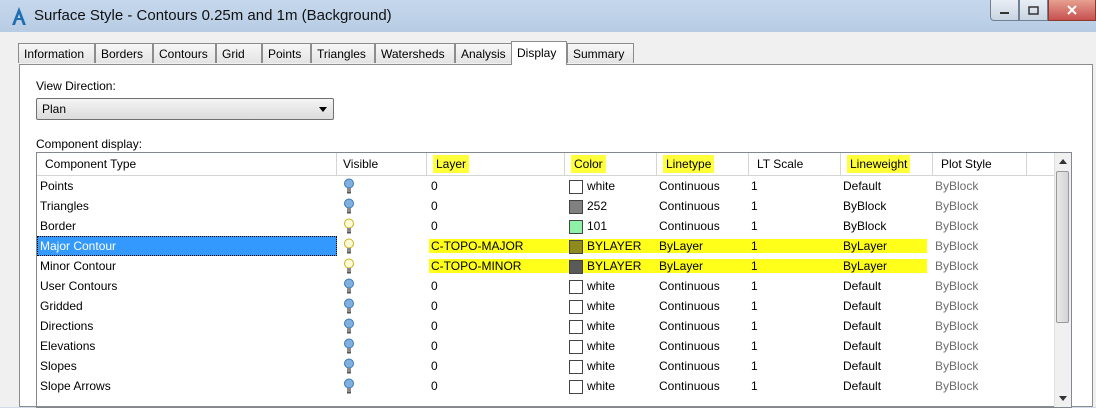 This screenshot has width=1096, height=408. Describe the element at coordinates (187, 386) in the screenshot. I see `cell-component-type: Slope Arrows` at that location.